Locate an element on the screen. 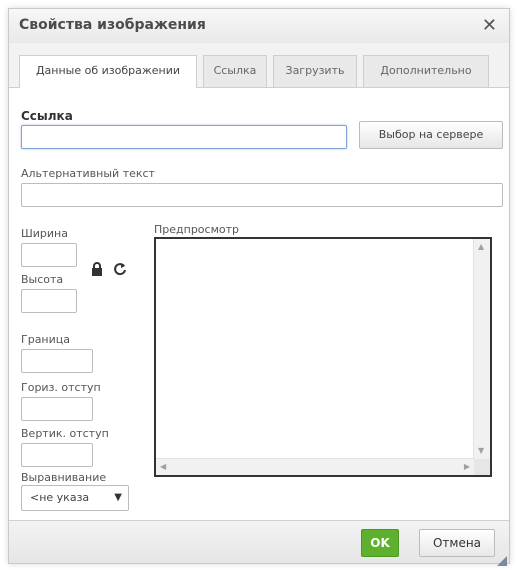 Image resolution: width=518 pixels, height=570 pixels. preview-horizontal-scrollbar: ◀ ▶ is located at coordinates (315, 466).